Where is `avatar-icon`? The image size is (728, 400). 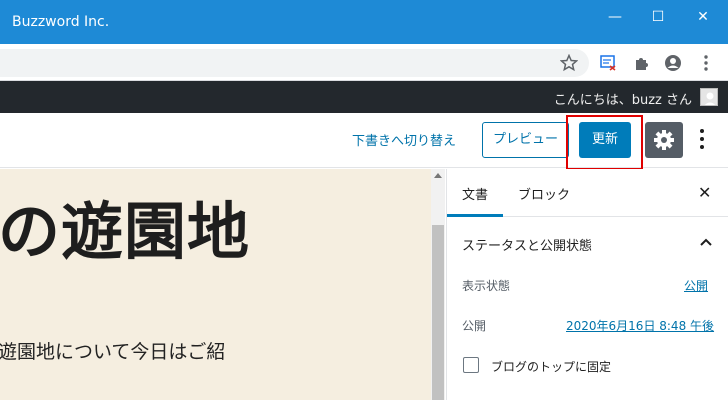
avatar-icon is located at coordinates (710, 98).